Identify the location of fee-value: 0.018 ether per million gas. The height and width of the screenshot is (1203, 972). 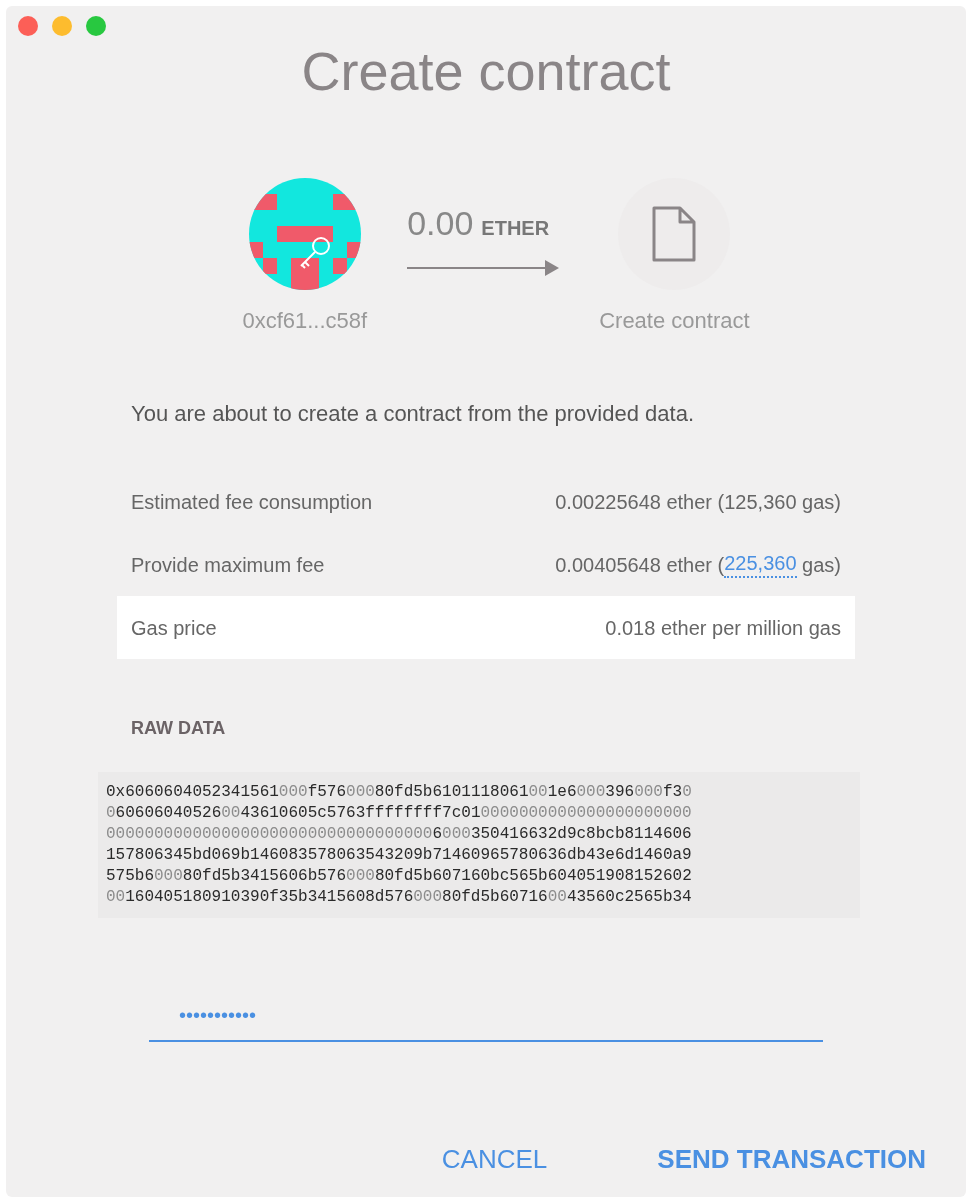
(723, 628).